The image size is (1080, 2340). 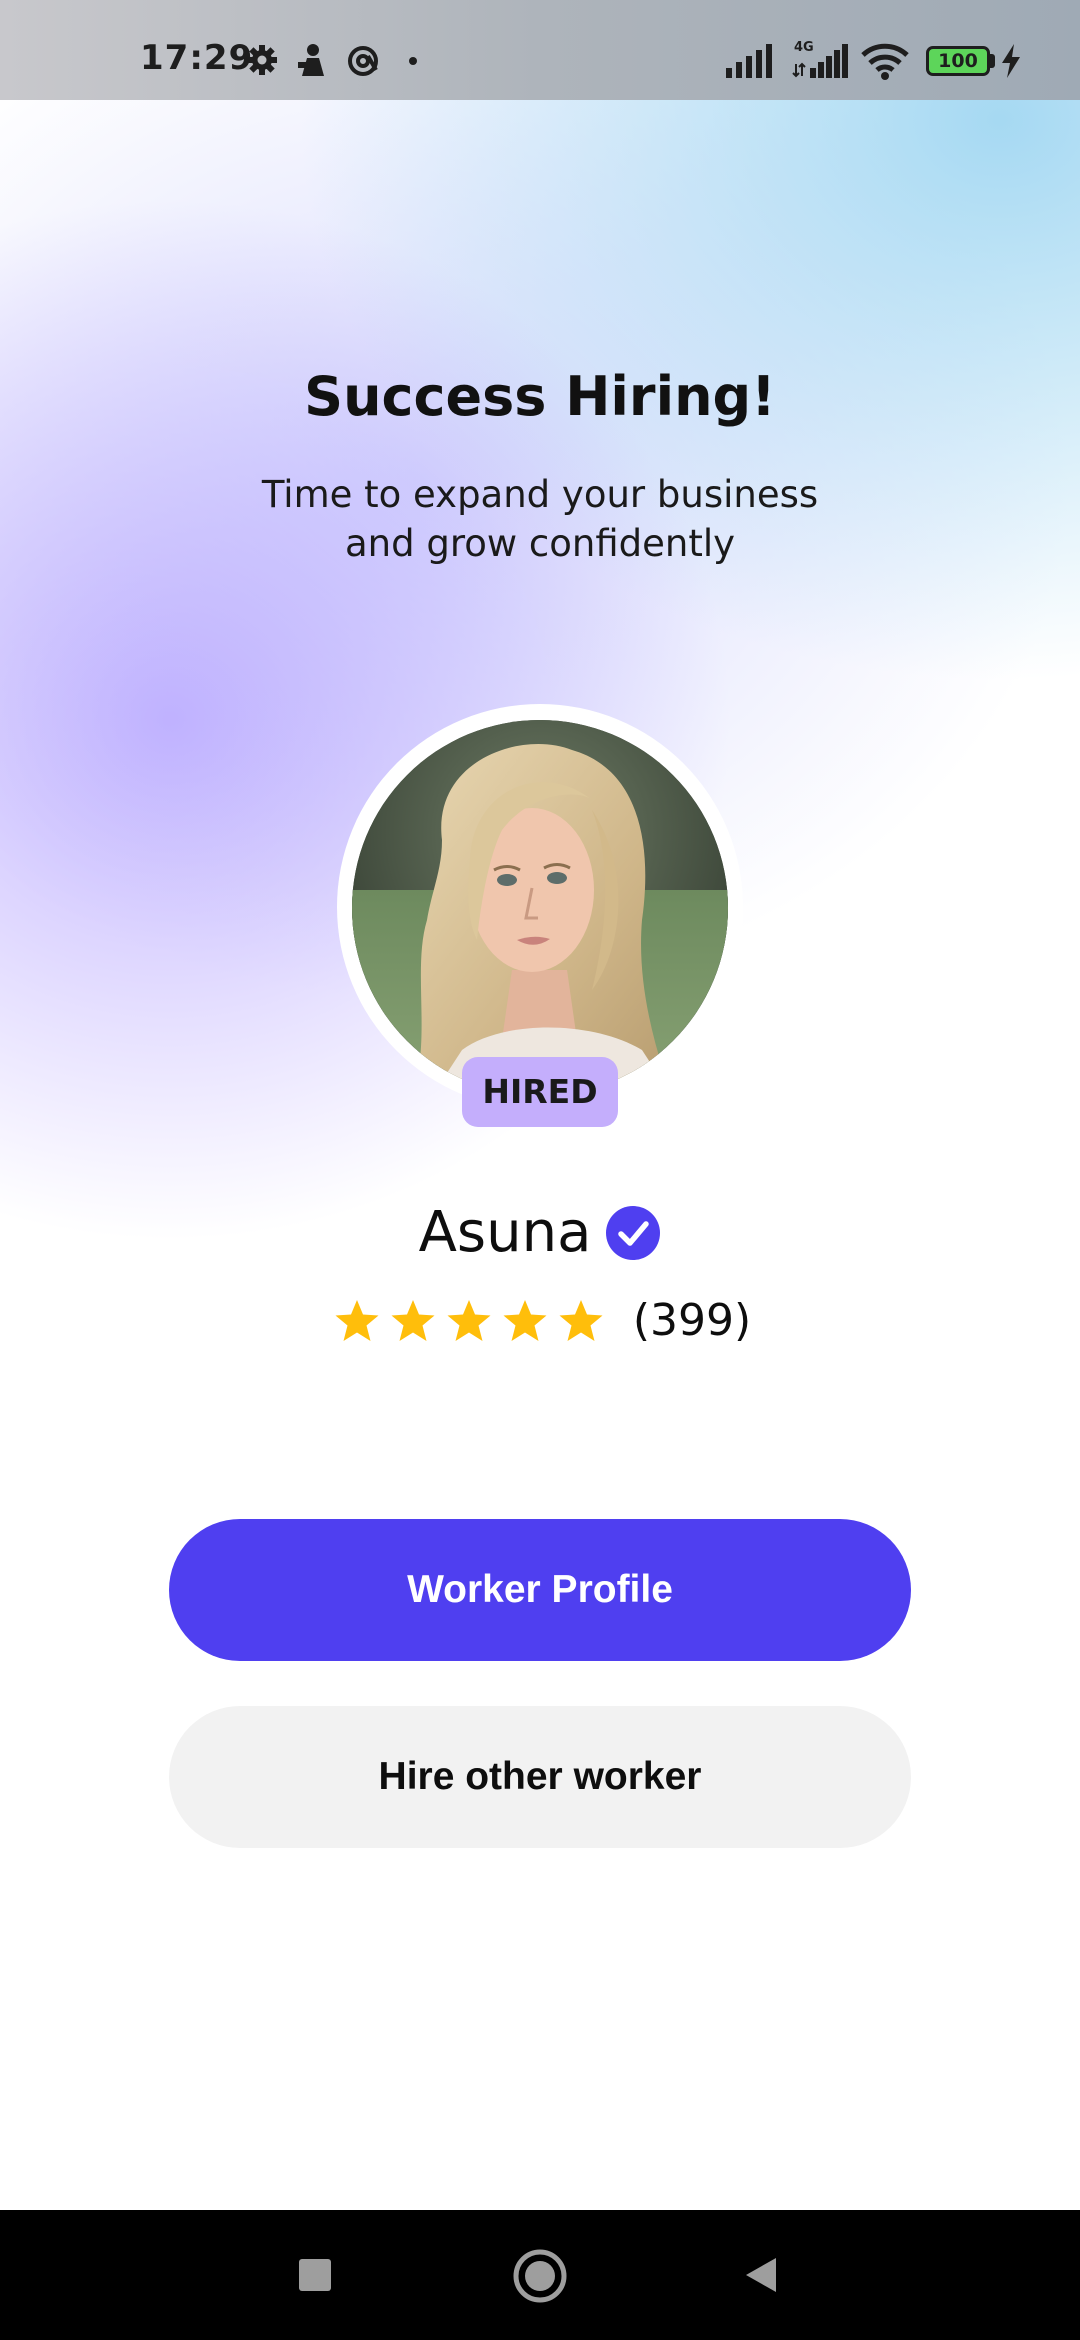 I want to click on worker-name: Asuna, so click(x=505, y=1232).